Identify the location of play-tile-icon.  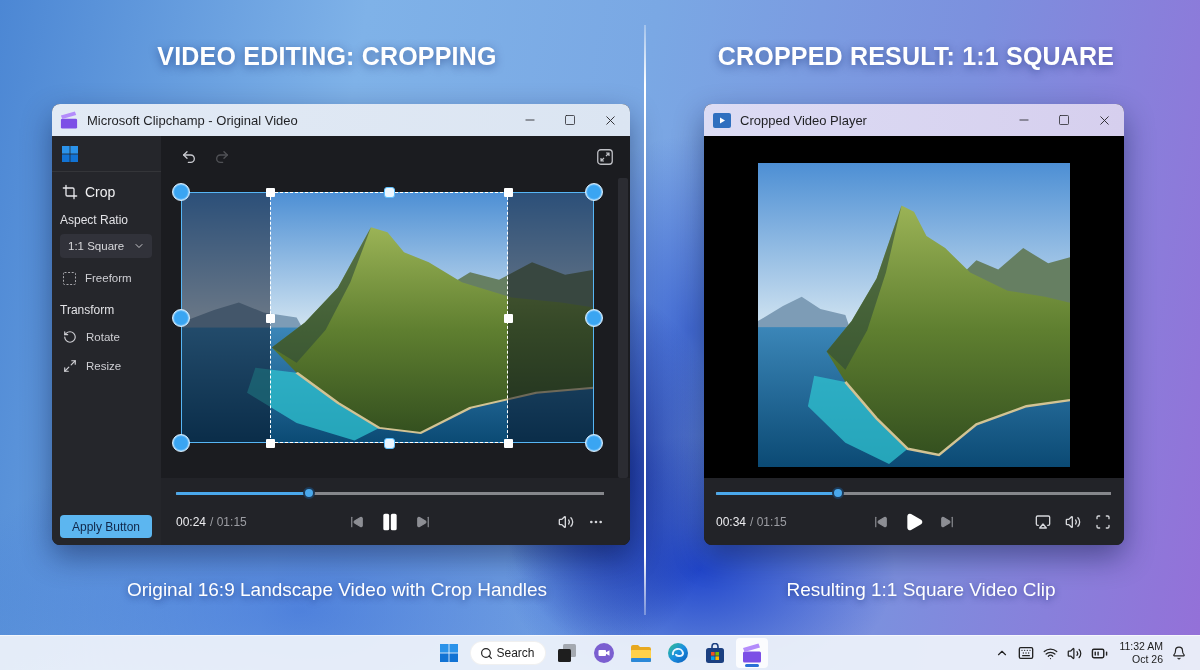
(722, 120).